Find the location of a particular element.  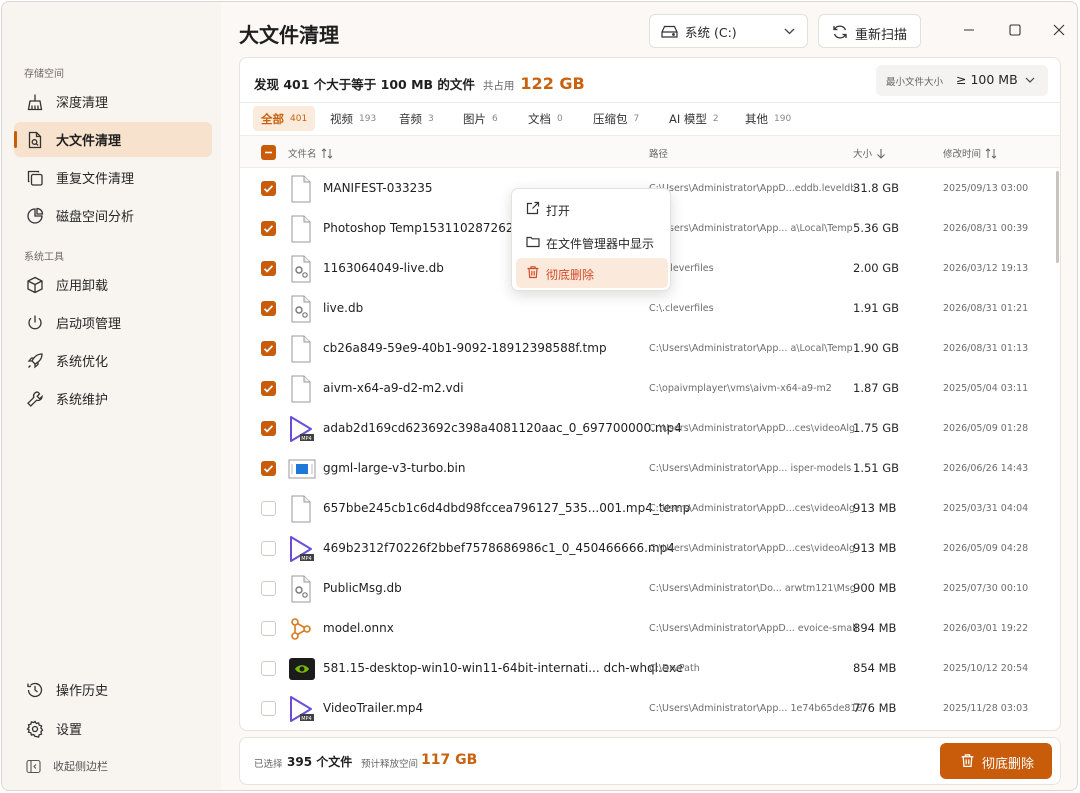

min-size-value: ≥ 100 MB is located at coordinates (987, 79).